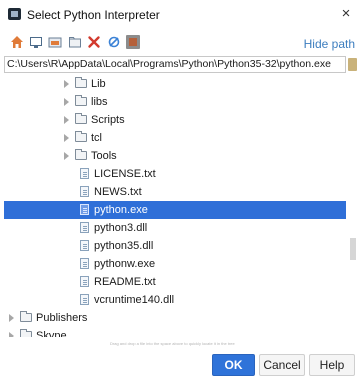 The width and height of the screenshot is (357, 379). Describe the element at coordinates (17, 42) in the screenshot. I see `home-icon` at that location.